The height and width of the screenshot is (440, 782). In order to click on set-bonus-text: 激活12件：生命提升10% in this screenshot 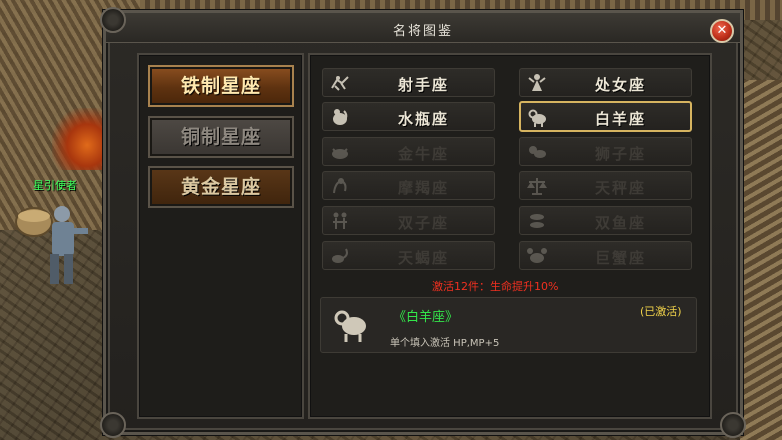, I will do `click(495, 286)`.